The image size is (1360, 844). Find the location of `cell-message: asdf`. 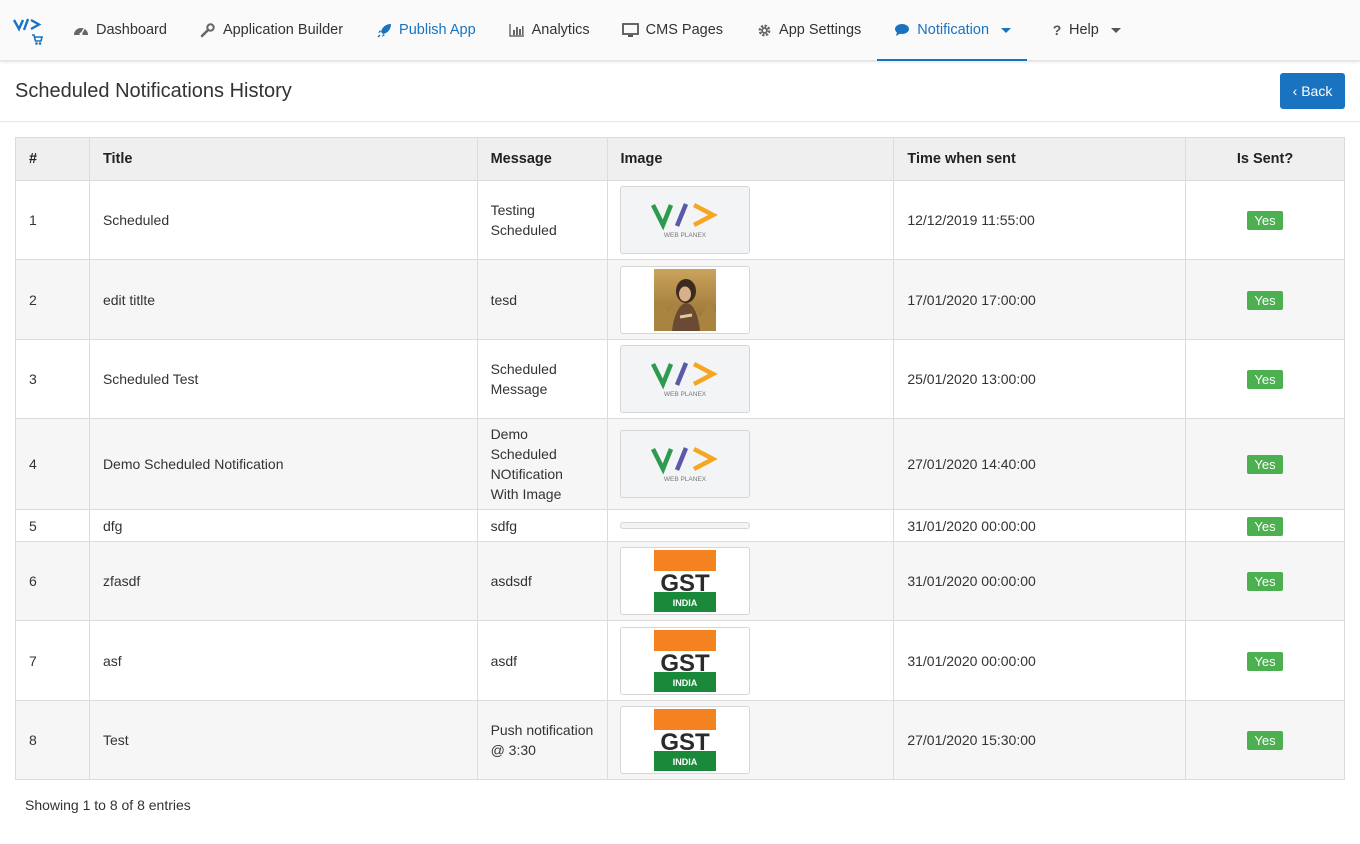

cell-message: asdf is located at coordinates (542, 660).